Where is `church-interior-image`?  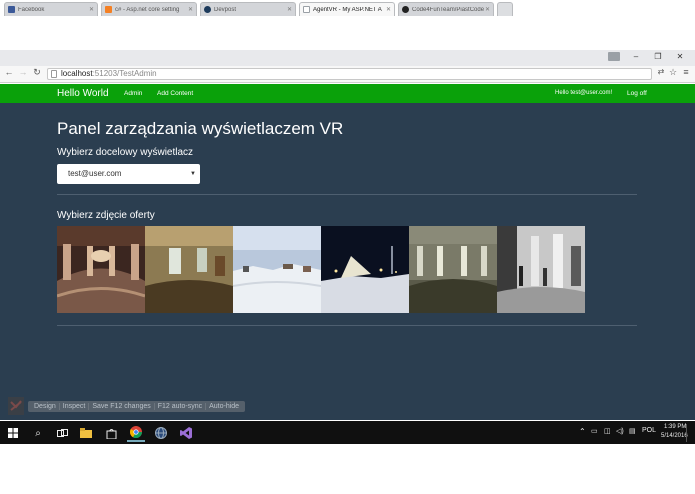
church-interior-image is located at coordinates (101, 269).